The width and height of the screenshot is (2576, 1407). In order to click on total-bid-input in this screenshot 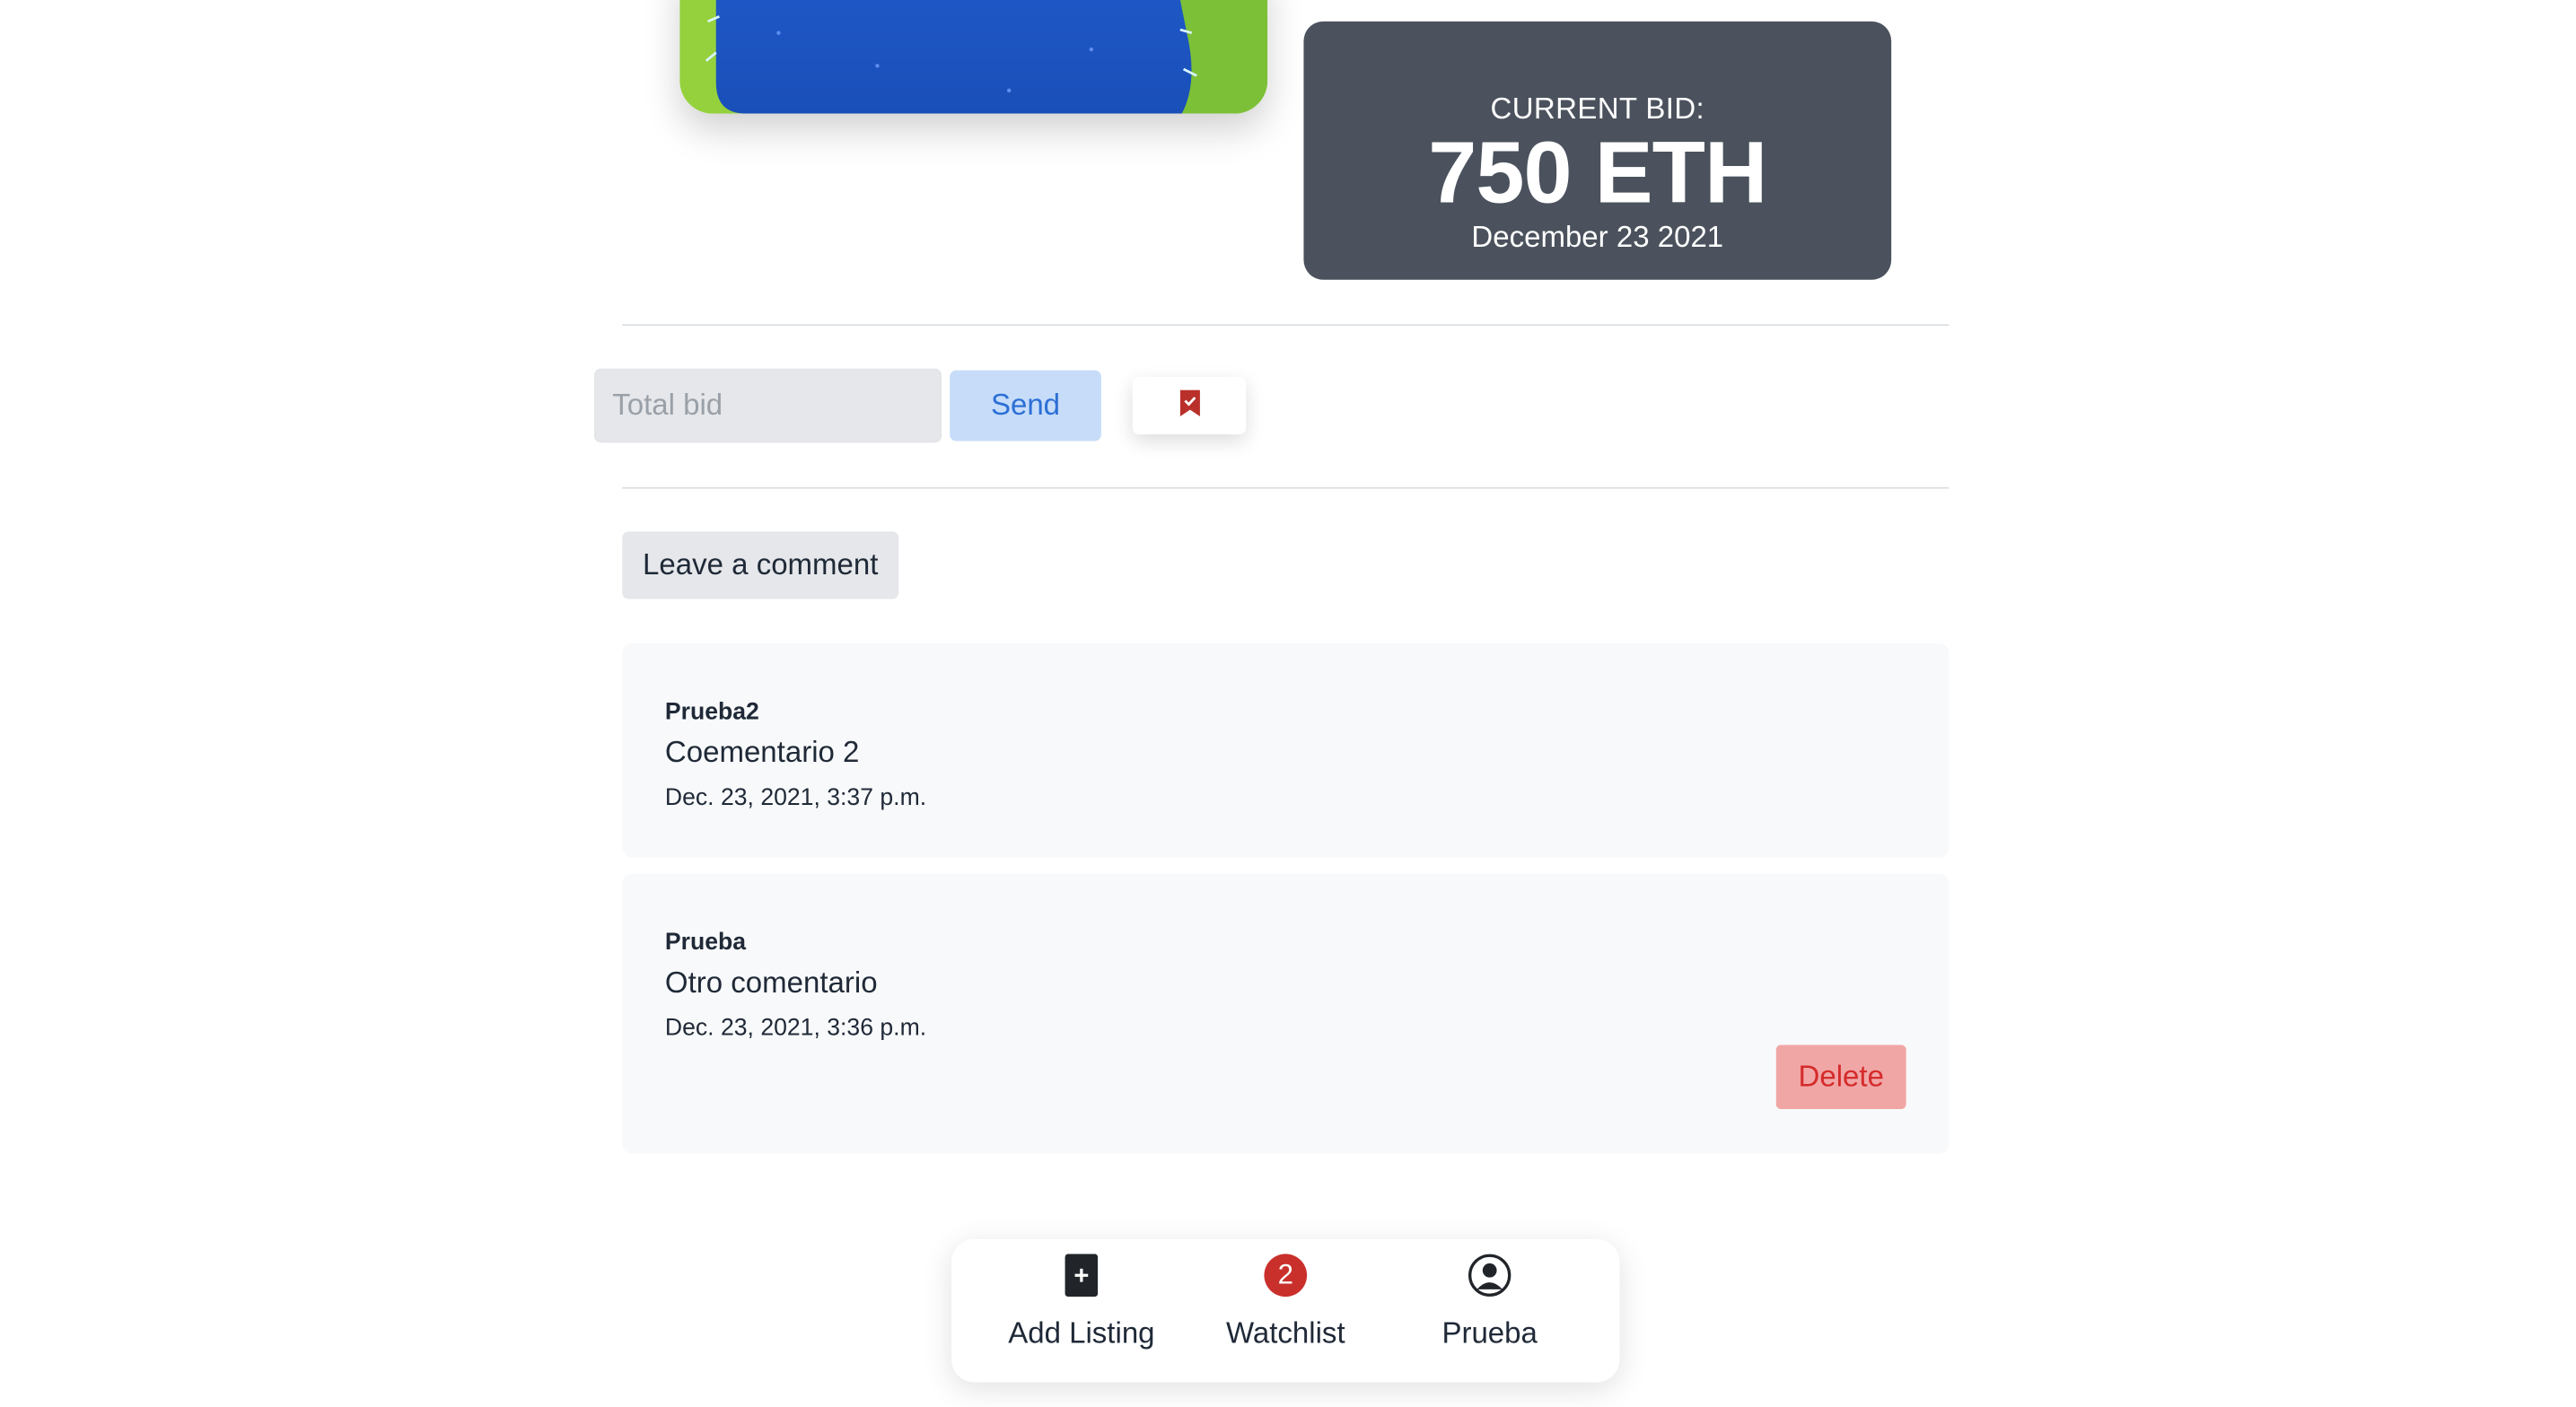, I will do `click(768, 405)`.